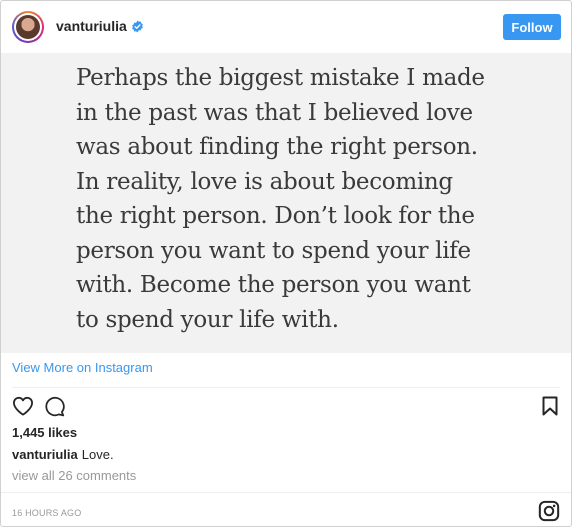  What do you see at coordinates (137, 26) in the screenshot?
I see `verified-badge-icon` at bounding box center [137, 26].